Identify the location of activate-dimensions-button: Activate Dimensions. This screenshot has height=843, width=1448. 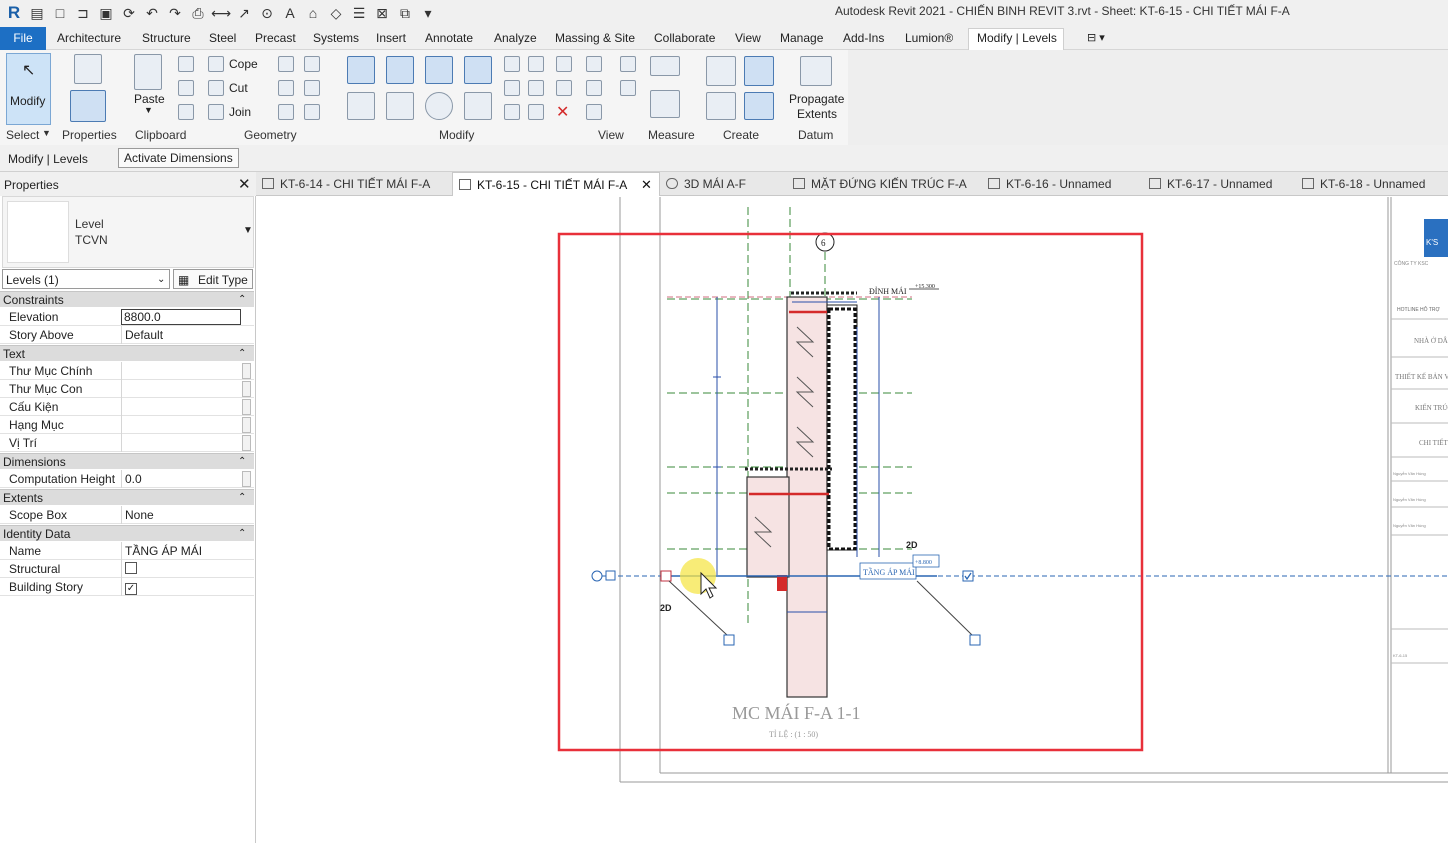
(178, 158).